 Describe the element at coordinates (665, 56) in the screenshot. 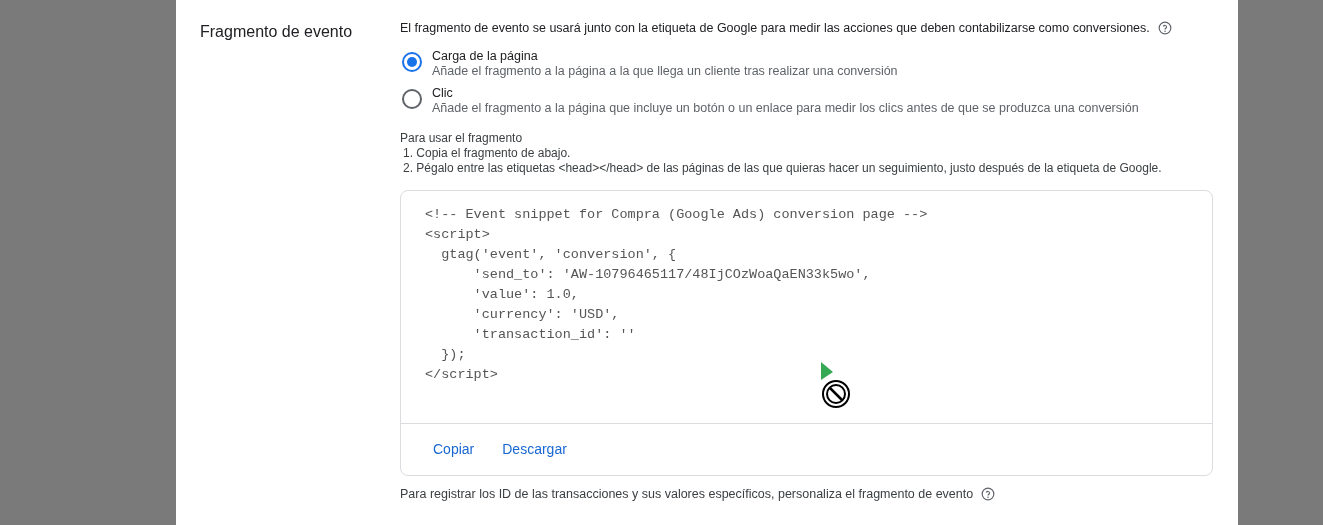

I see `option-label: Carga de la página` at that location.